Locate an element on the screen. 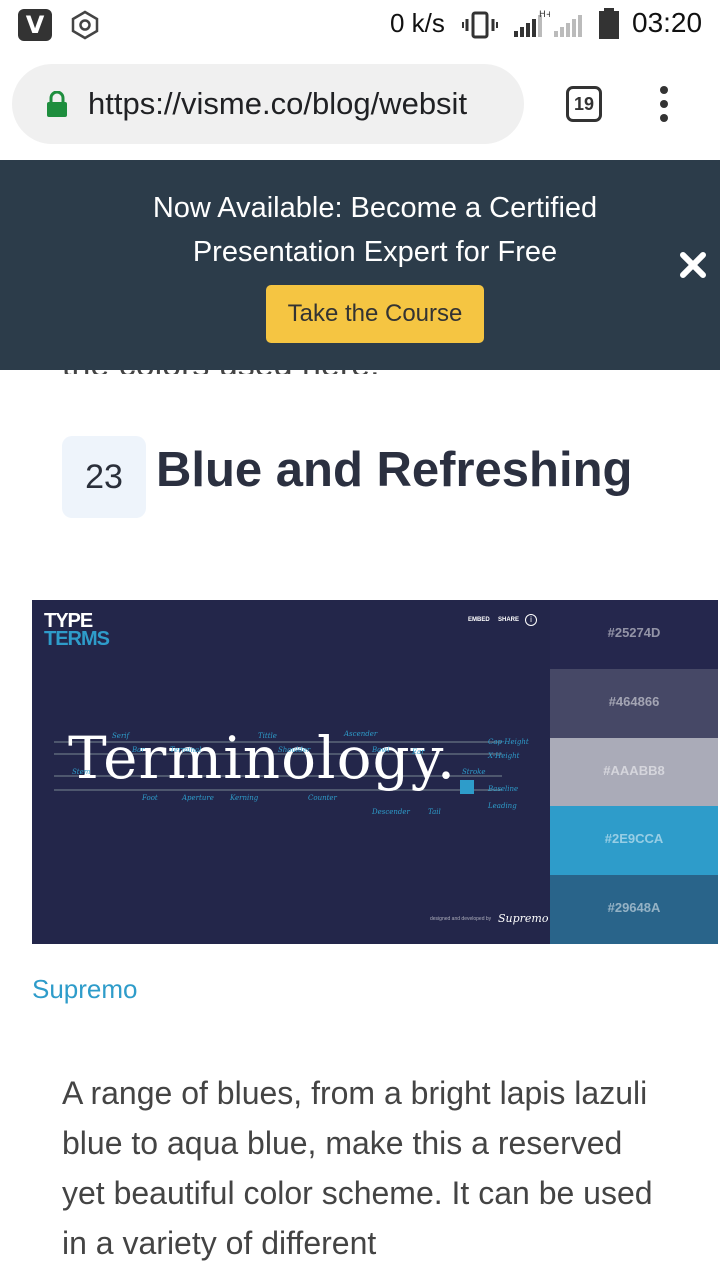 The height and width of the screenshot is (1280, 720). type-terms-logo: TYPE TERMS is located at coordinates (77, 630).